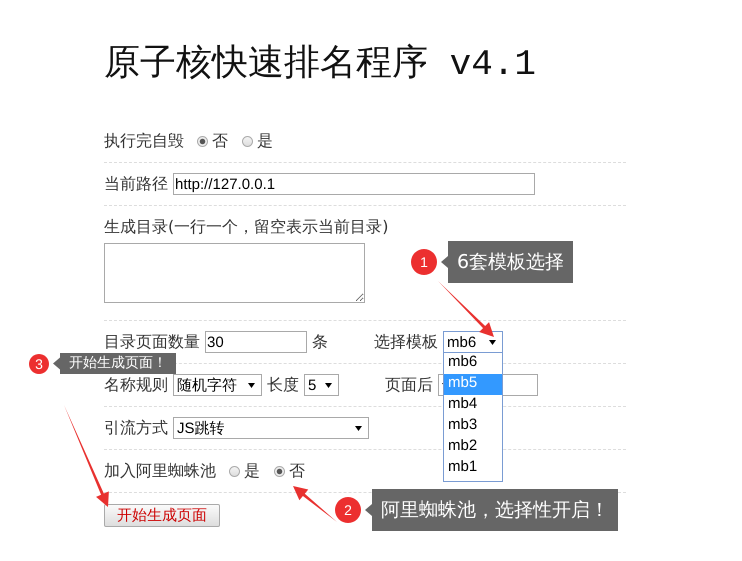  I want to click on page-title: 原子核快速排名程序 v4.1, so click(321, 64).